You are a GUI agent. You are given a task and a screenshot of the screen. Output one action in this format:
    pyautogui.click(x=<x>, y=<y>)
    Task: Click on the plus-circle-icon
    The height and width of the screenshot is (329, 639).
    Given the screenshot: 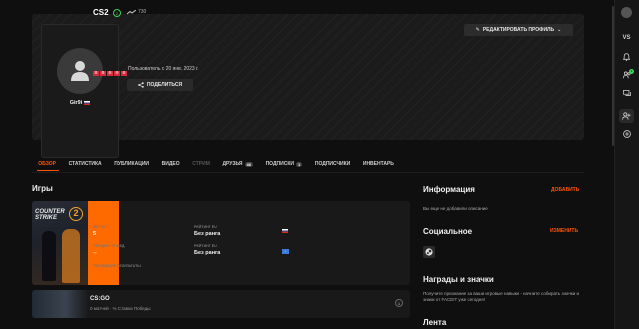 What is the action you would take?
    pyautogui.click(x=626, y=134)
    